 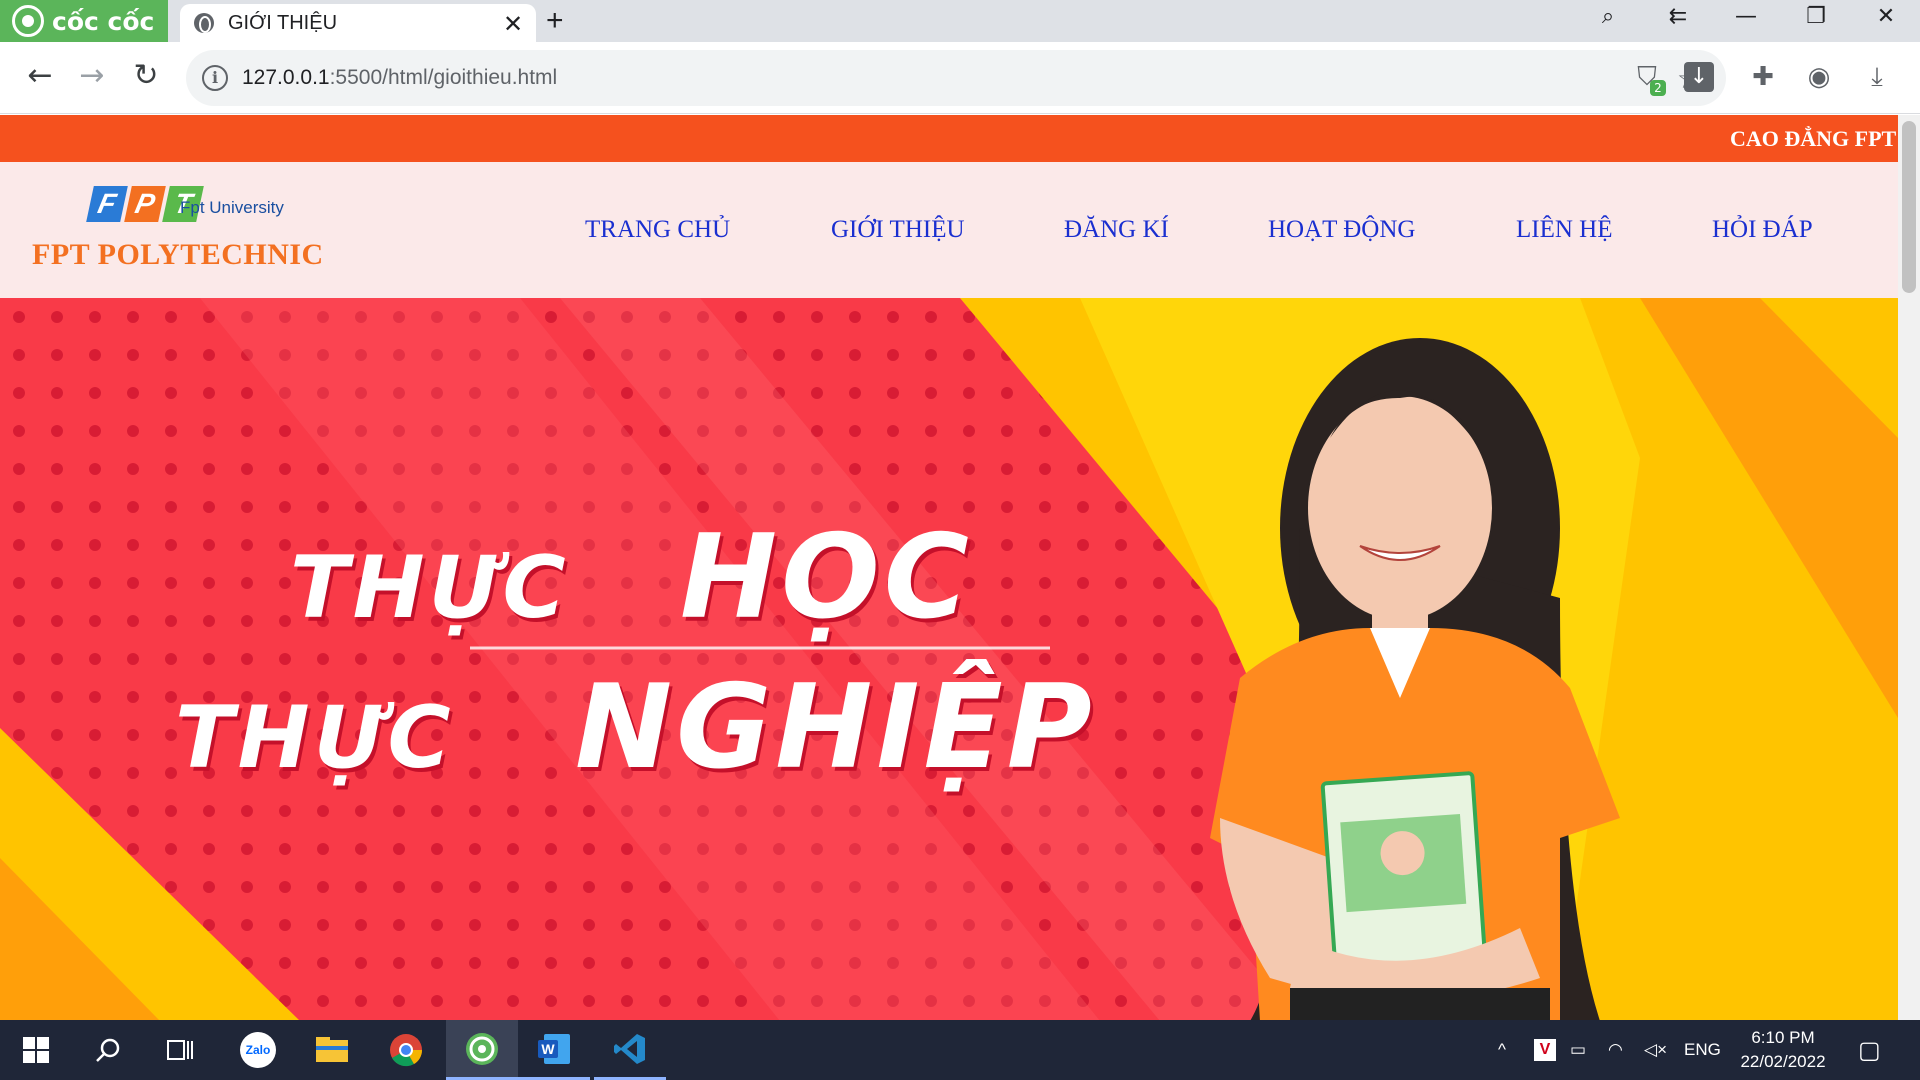 I want to click on start-icon, so click(x=36, y=1050).